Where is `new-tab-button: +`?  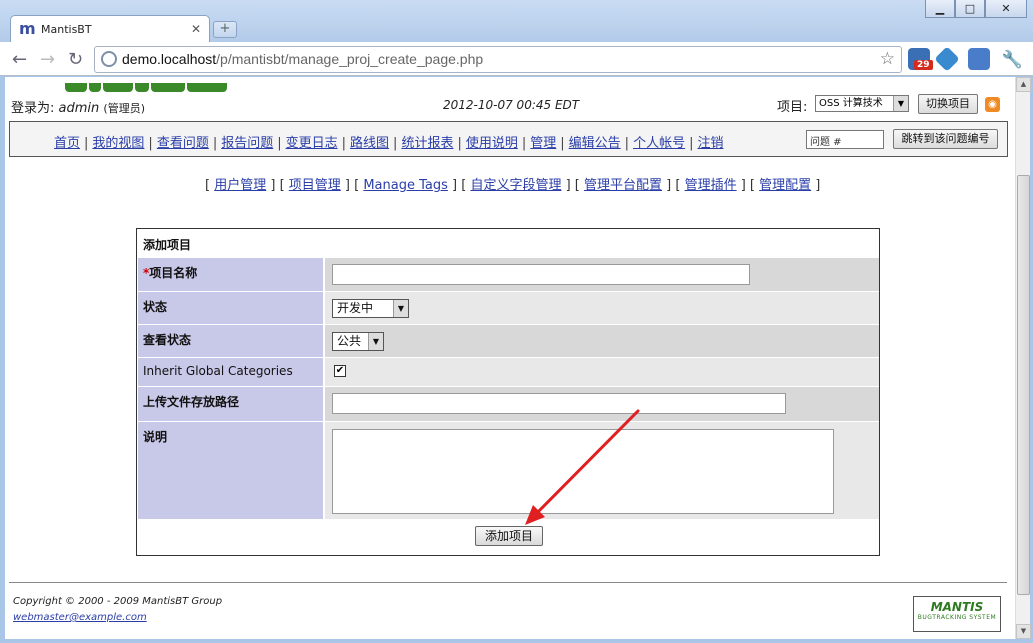
new-tab-button: + is located at coordinates (225, 29).